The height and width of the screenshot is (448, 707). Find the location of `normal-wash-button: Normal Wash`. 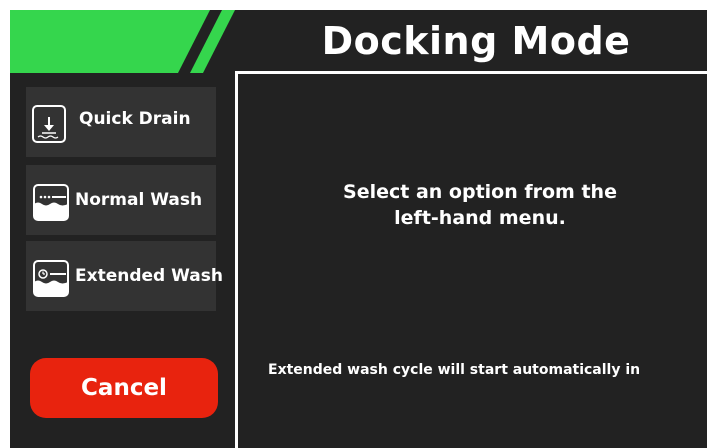

normal-wash-button: Normal Wash is located at coordinates (121, 200).